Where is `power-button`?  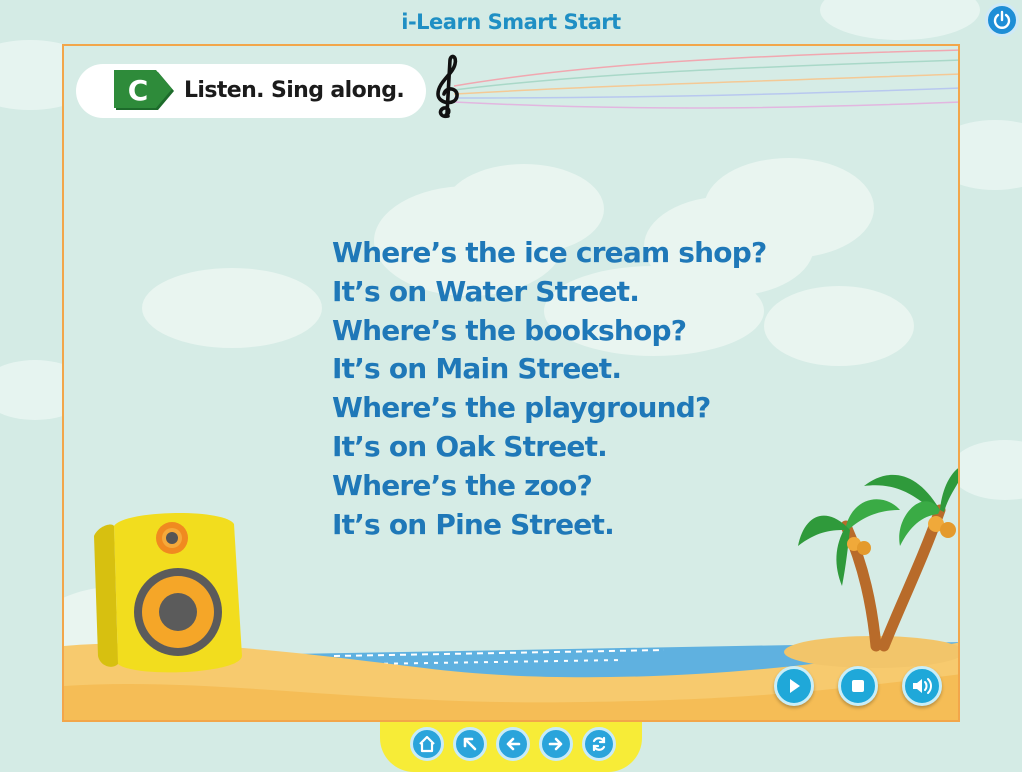
power-button is located at coordinates (1002, 20).